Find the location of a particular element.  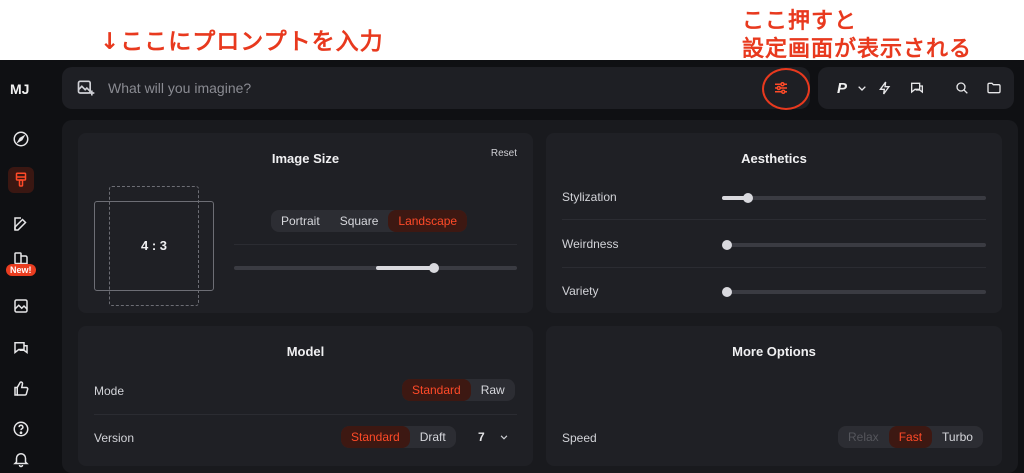

speed-label: Speed is located at coordinates (579, 438).